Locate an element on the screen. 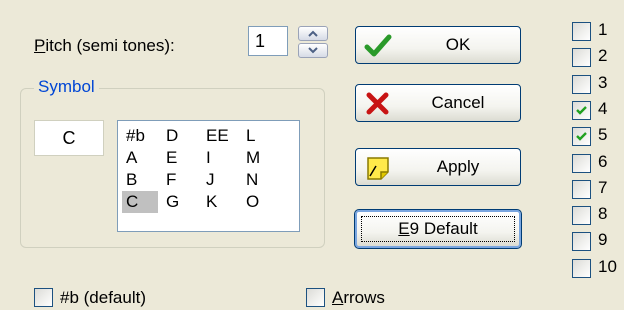 This screenshot has width=624, height=310. symbol-item: B is located at coordinates (140, 180).